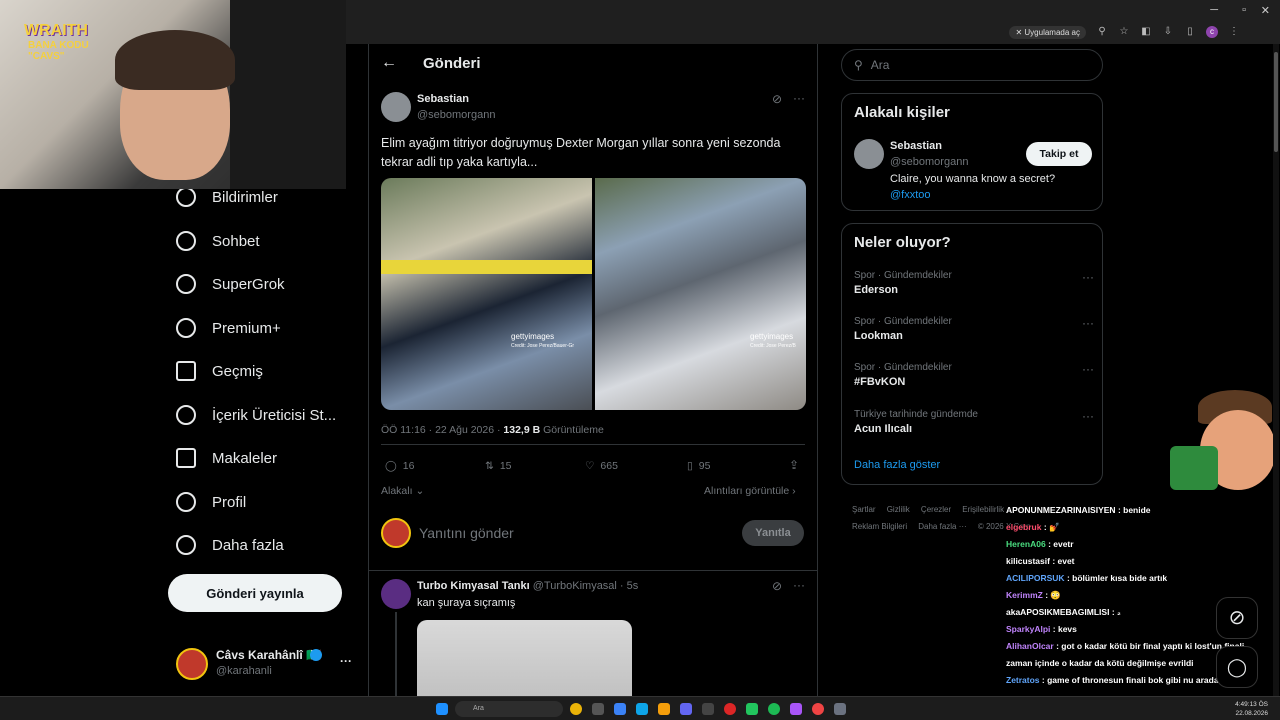 The image size is (1280, 720). Describe the element at coordinates (230, 545) in the screenshot. I see `nav-more: Daha fazla` at that location.